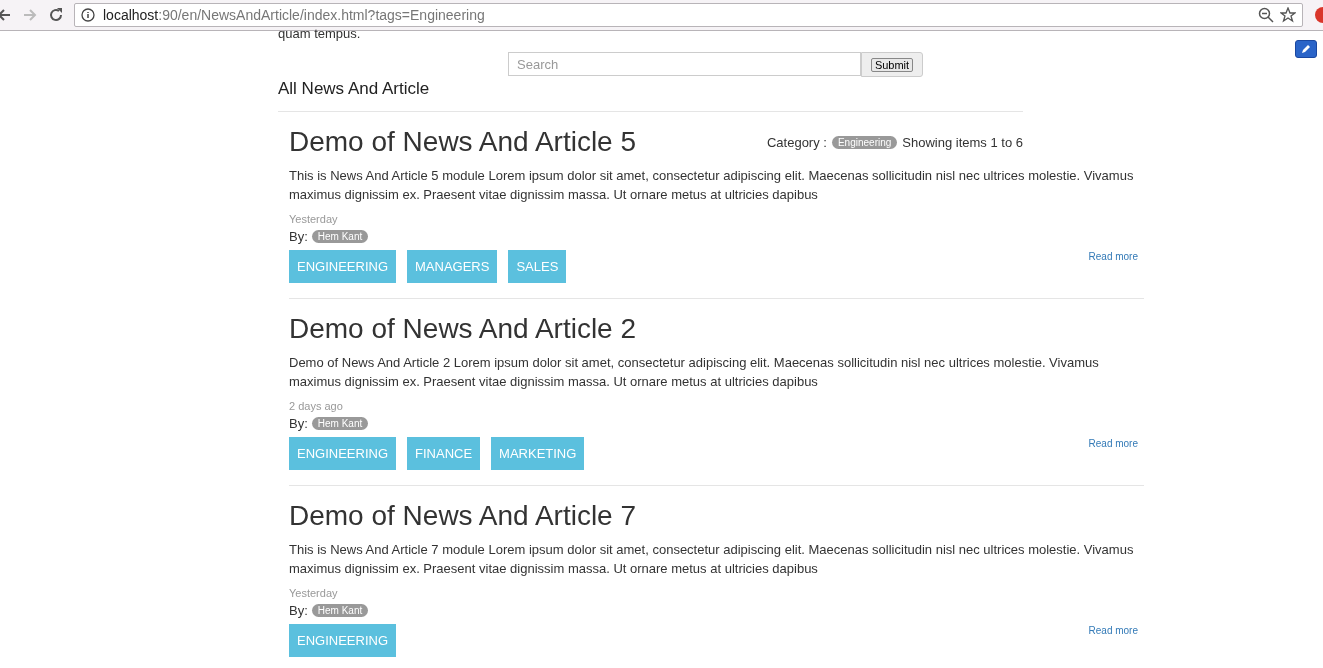 This screenshot has height=668, width=1323. Describe the element at coordinates (688, 15) in the screenshot. I see `address-bar: localhost:90/en/NewsAndArticle/index.html?tags=Engineering` at that location.